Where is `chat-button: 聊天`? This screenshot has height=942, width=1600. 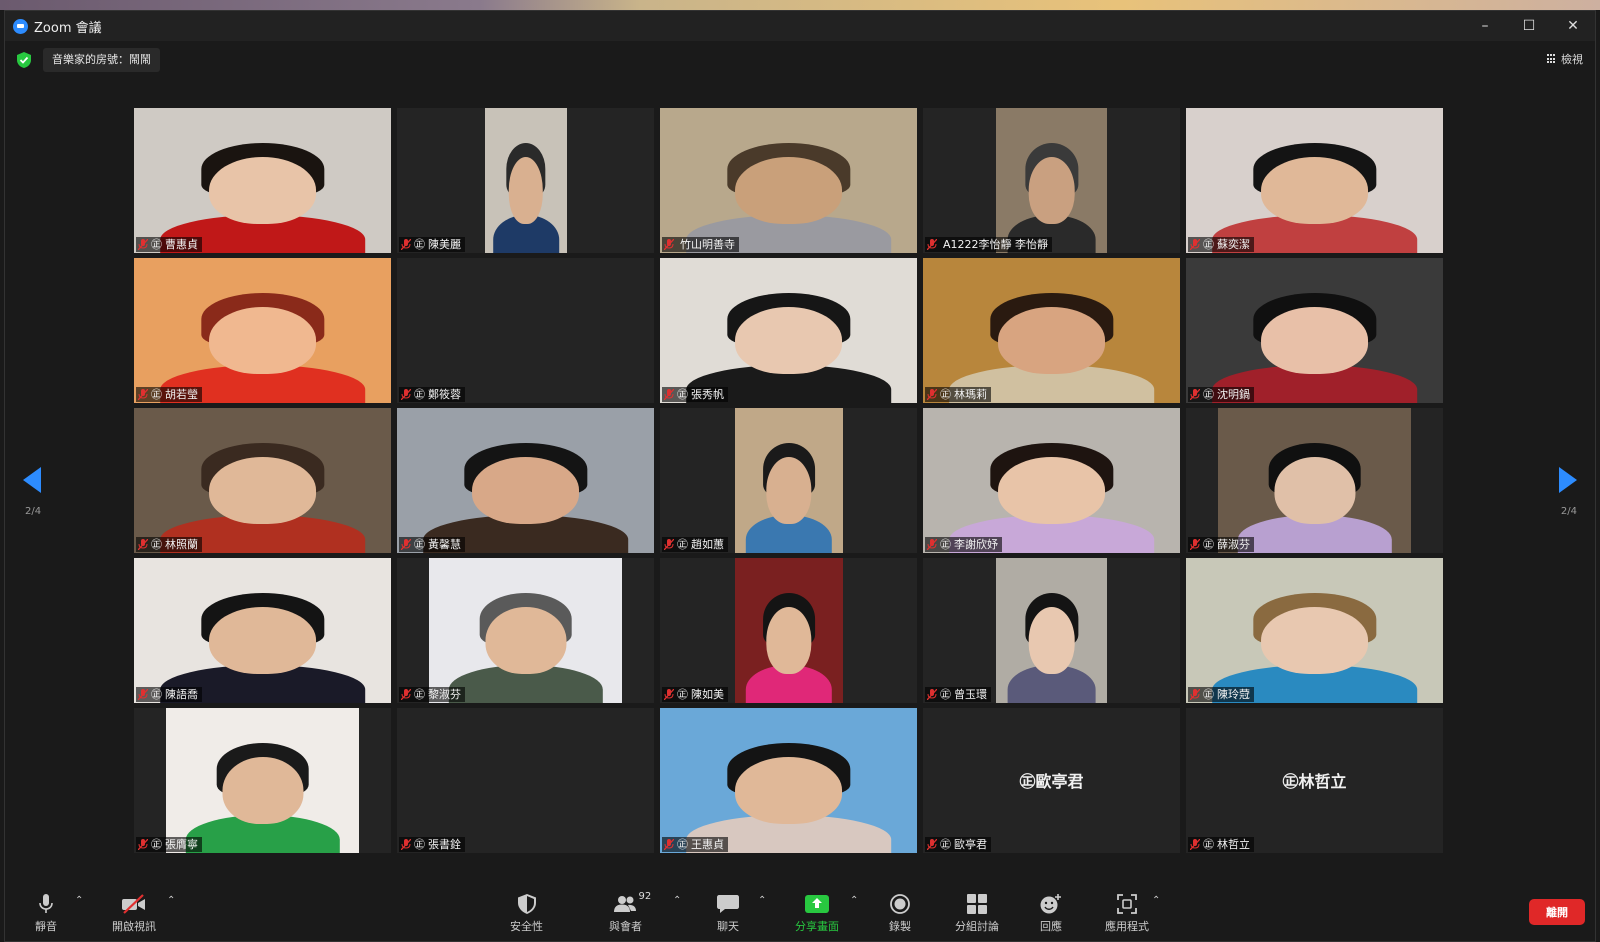
chat-button: 聊天 is located at coordinates (728, 913).